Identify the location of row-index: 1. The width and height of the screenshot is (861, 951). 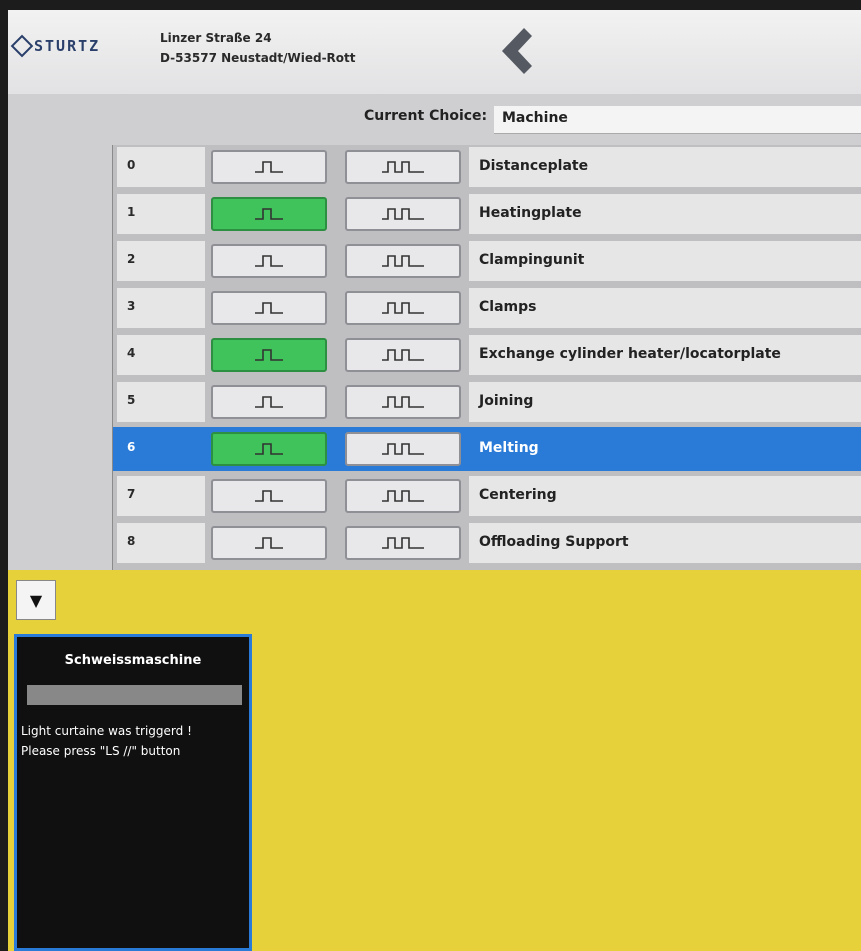
(161, 214).